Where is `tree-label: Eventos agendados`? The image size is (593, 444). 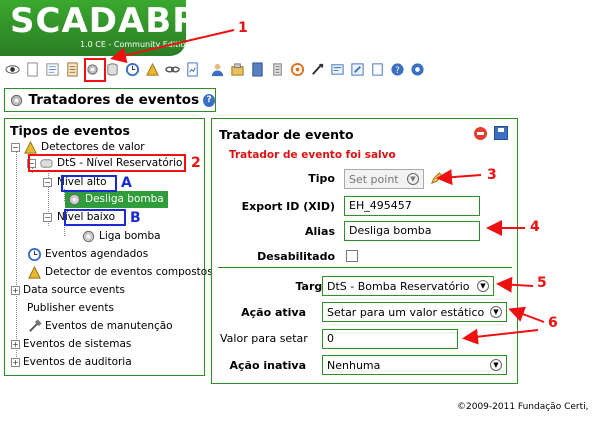
tree-label: Eventos agendados is located at coordinates (97, 254).